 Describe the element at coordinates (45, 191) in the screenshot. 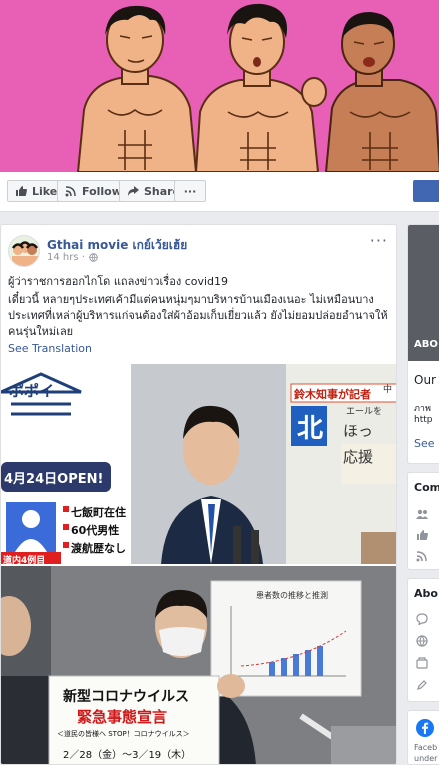

I see `like-label: Like` at that location.